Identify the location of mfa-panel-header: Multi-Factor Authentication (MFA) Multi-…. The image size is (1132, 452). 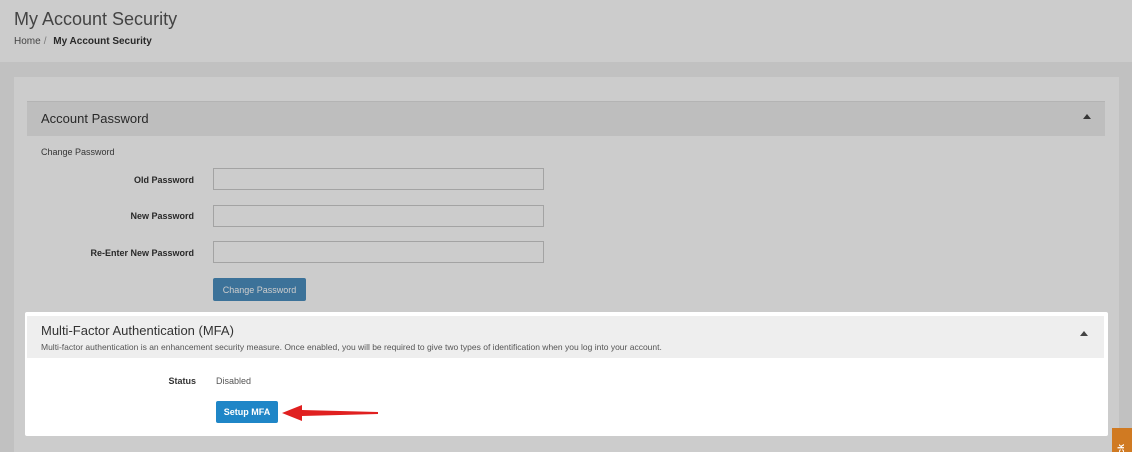
(565, 337).